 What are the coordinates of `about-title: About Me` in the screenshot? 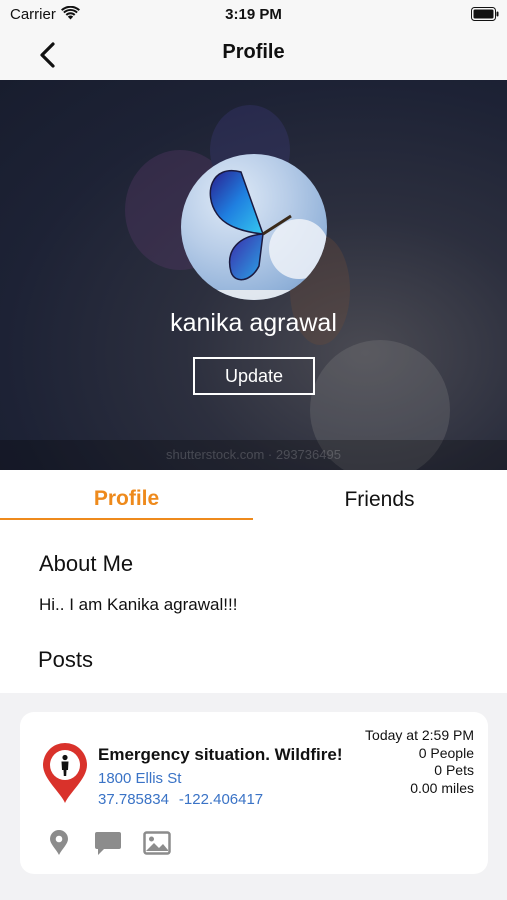 It's located at (86, 563).